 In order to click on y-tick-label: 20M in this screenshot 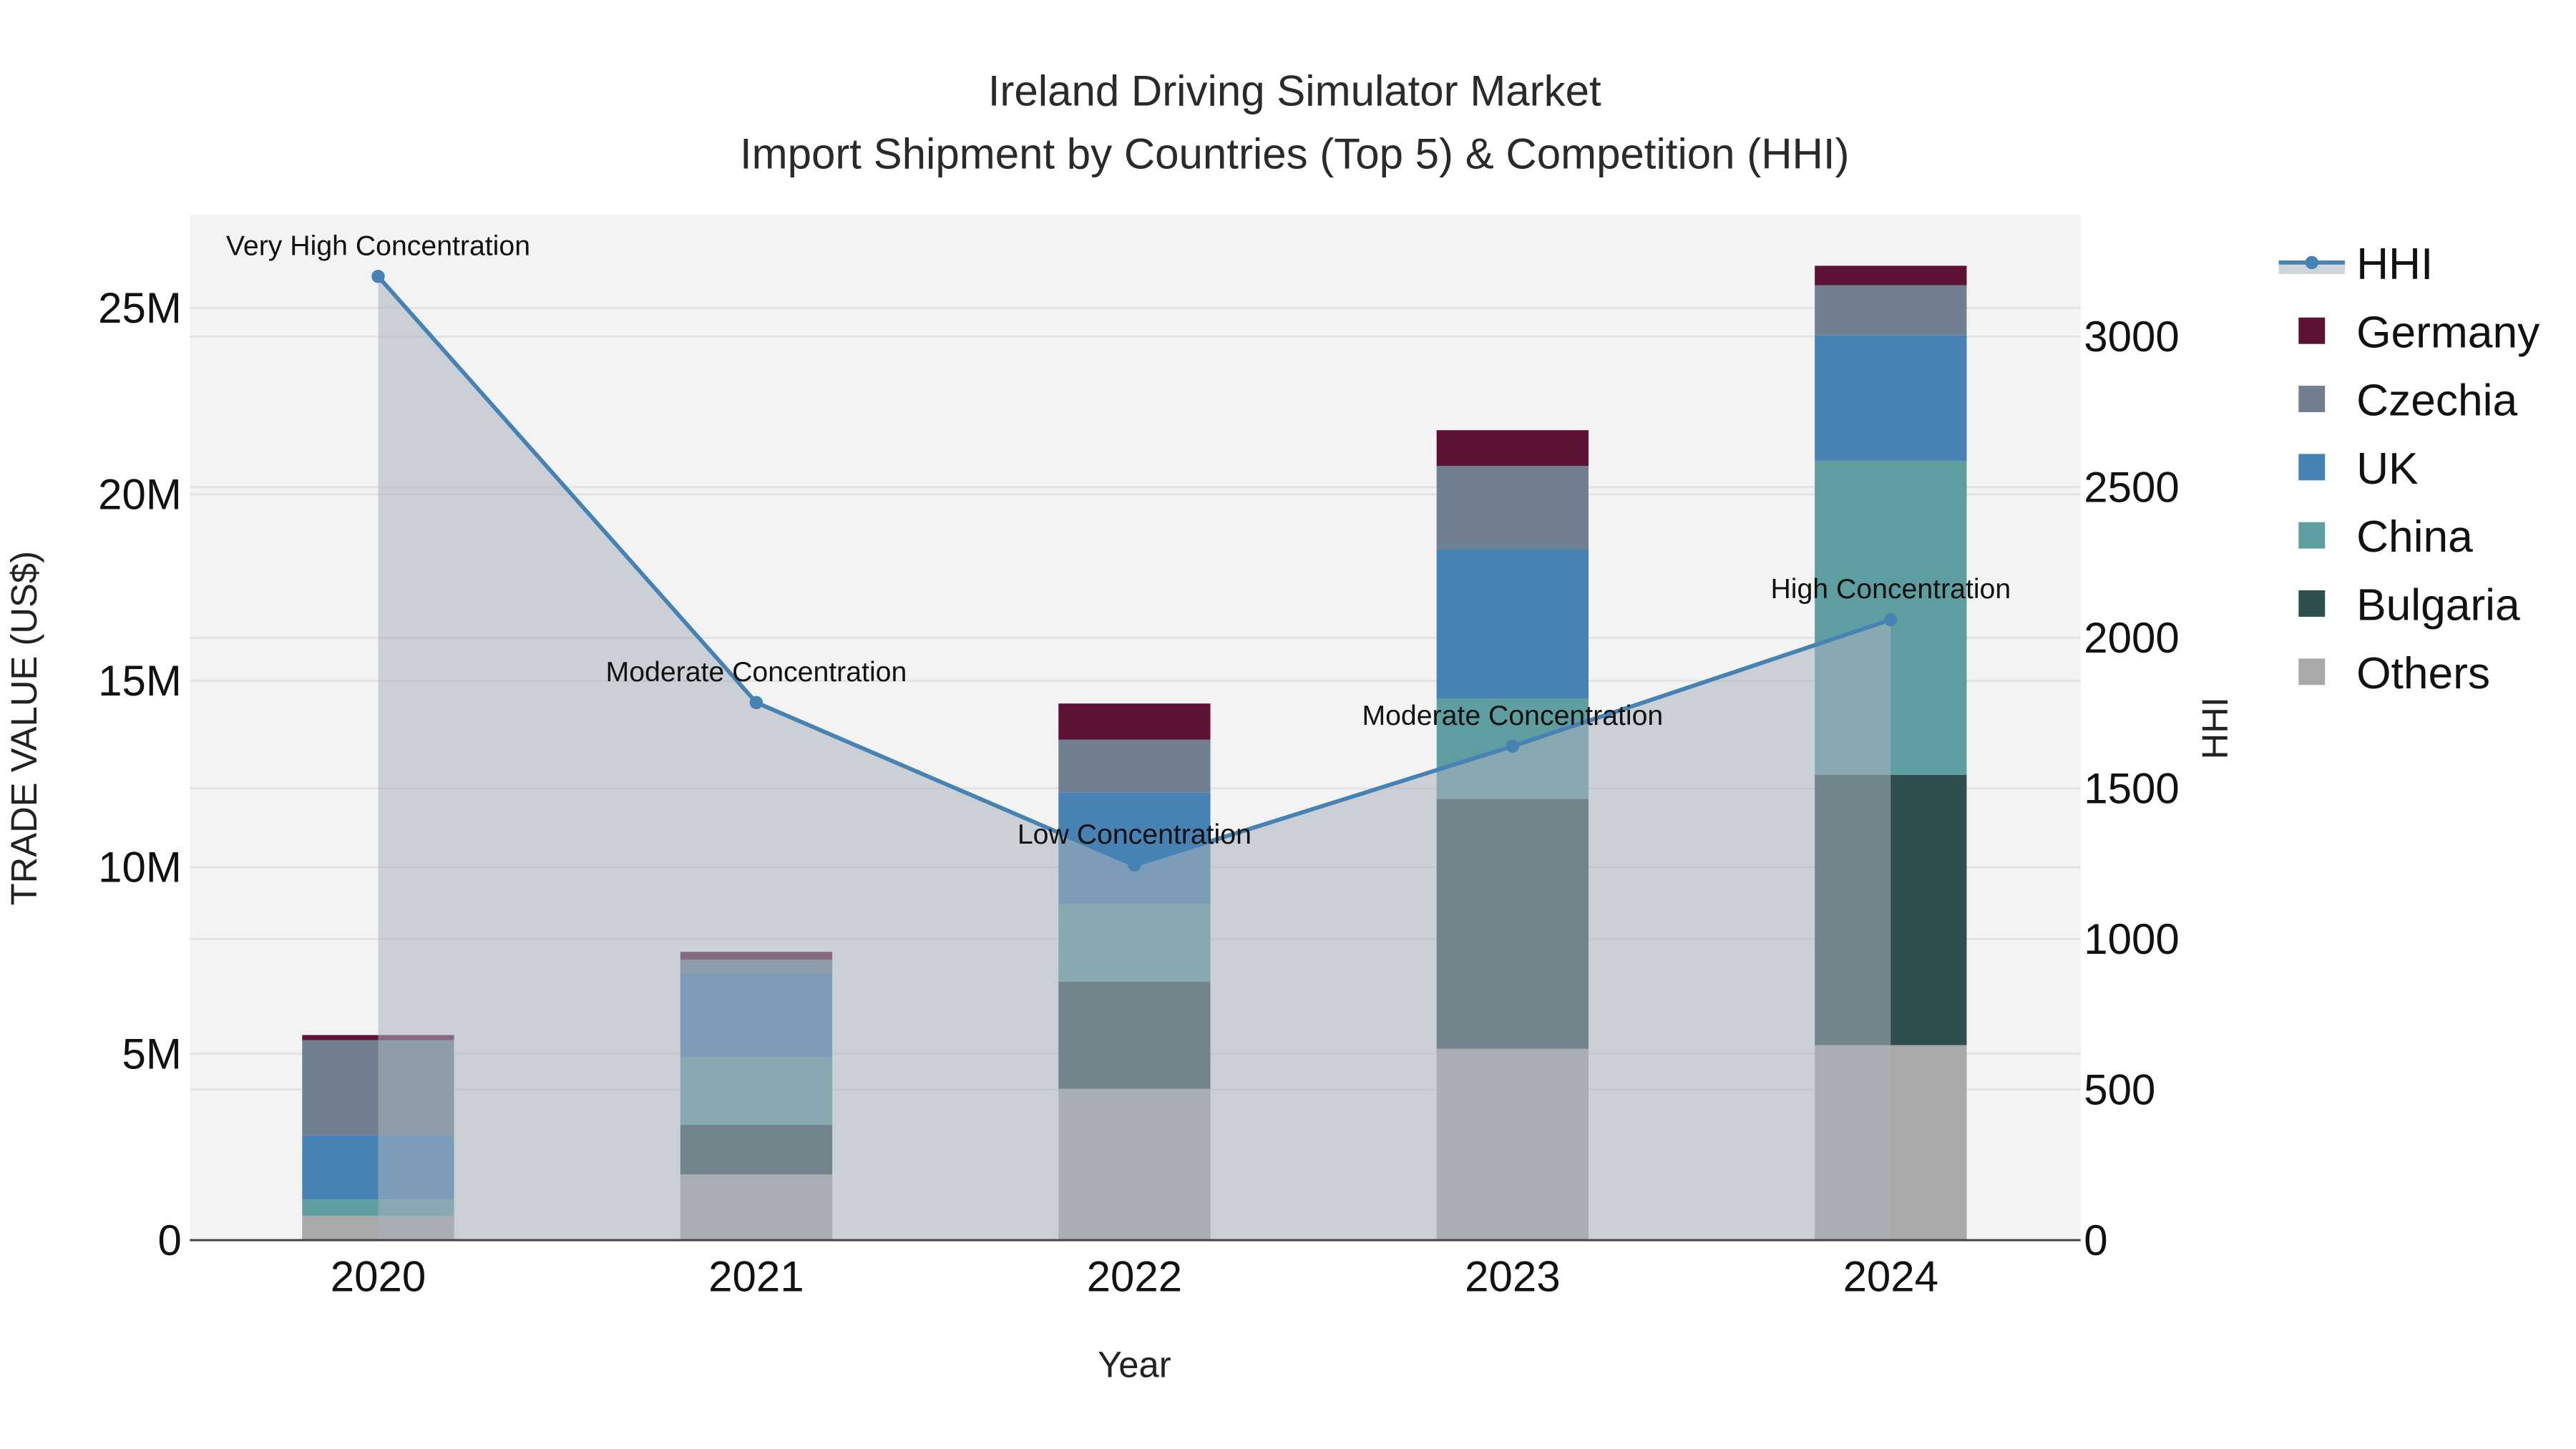, I will do `click(140, 495)`.